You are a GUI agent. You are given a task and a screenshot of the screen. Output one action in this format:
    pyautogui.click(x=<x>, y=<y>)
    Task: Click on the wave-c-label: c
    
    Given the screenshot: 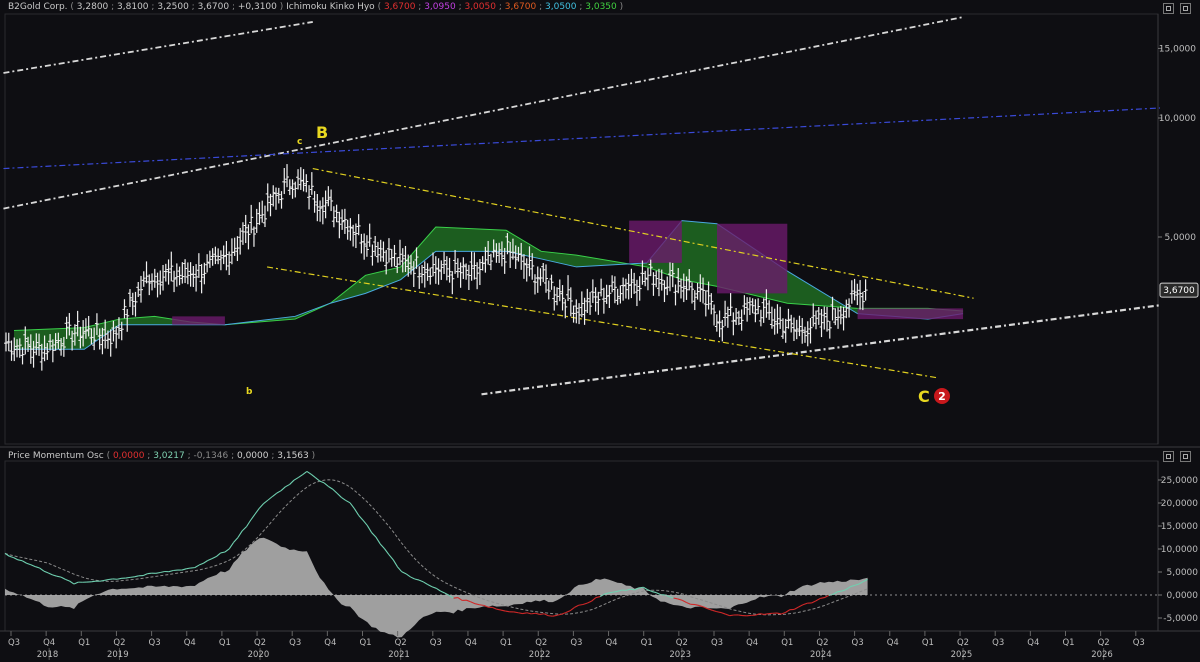 What is the action you would take?
    pyautogui.click(x=299, y=142)
    